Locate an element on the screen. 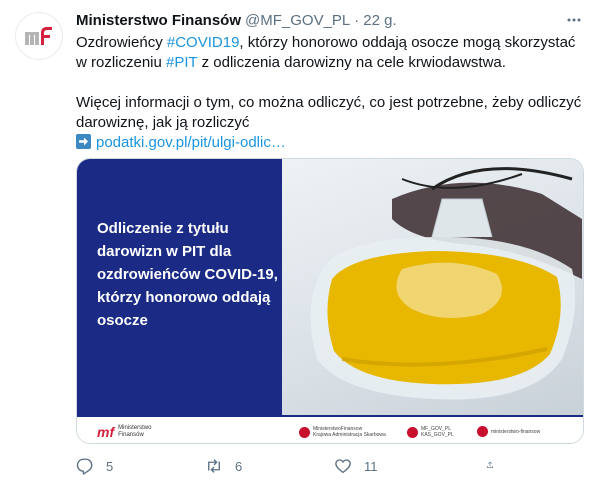  like-count: 11 is located at coordinates (371, 466).